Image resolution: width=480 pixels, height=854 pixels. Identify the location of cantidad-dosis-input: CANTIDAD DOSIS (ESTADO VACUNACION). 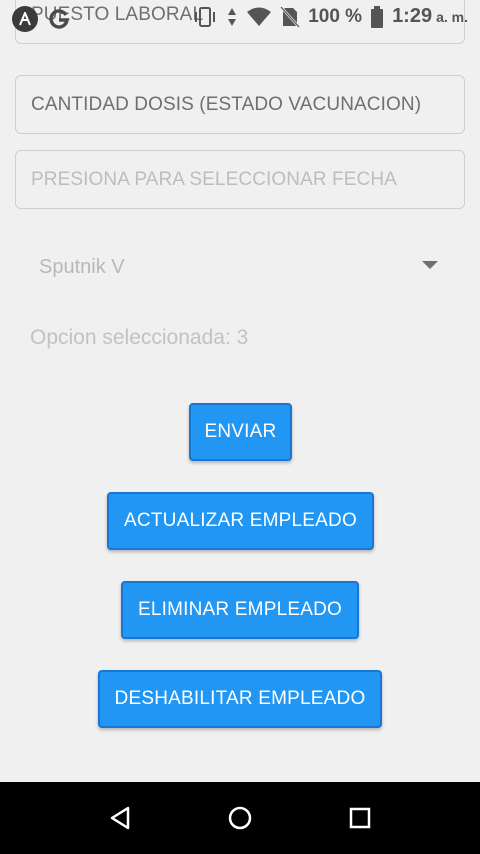
(240, 104).